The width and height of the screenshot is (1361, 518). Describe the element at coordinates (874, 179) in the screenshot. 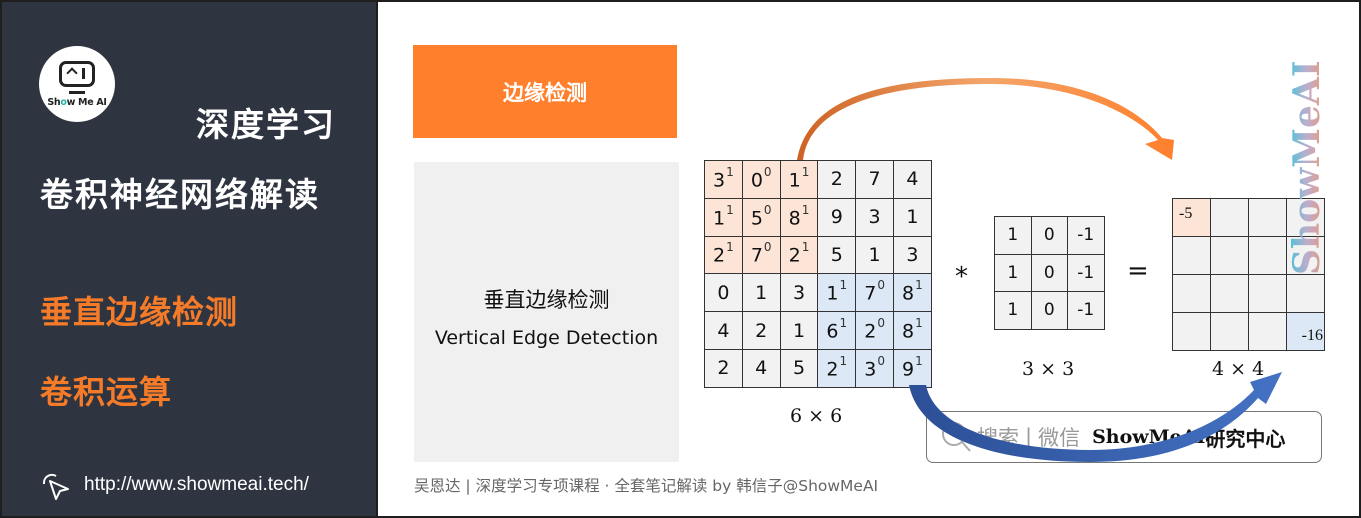

I see `input-cell: 7` at that location.